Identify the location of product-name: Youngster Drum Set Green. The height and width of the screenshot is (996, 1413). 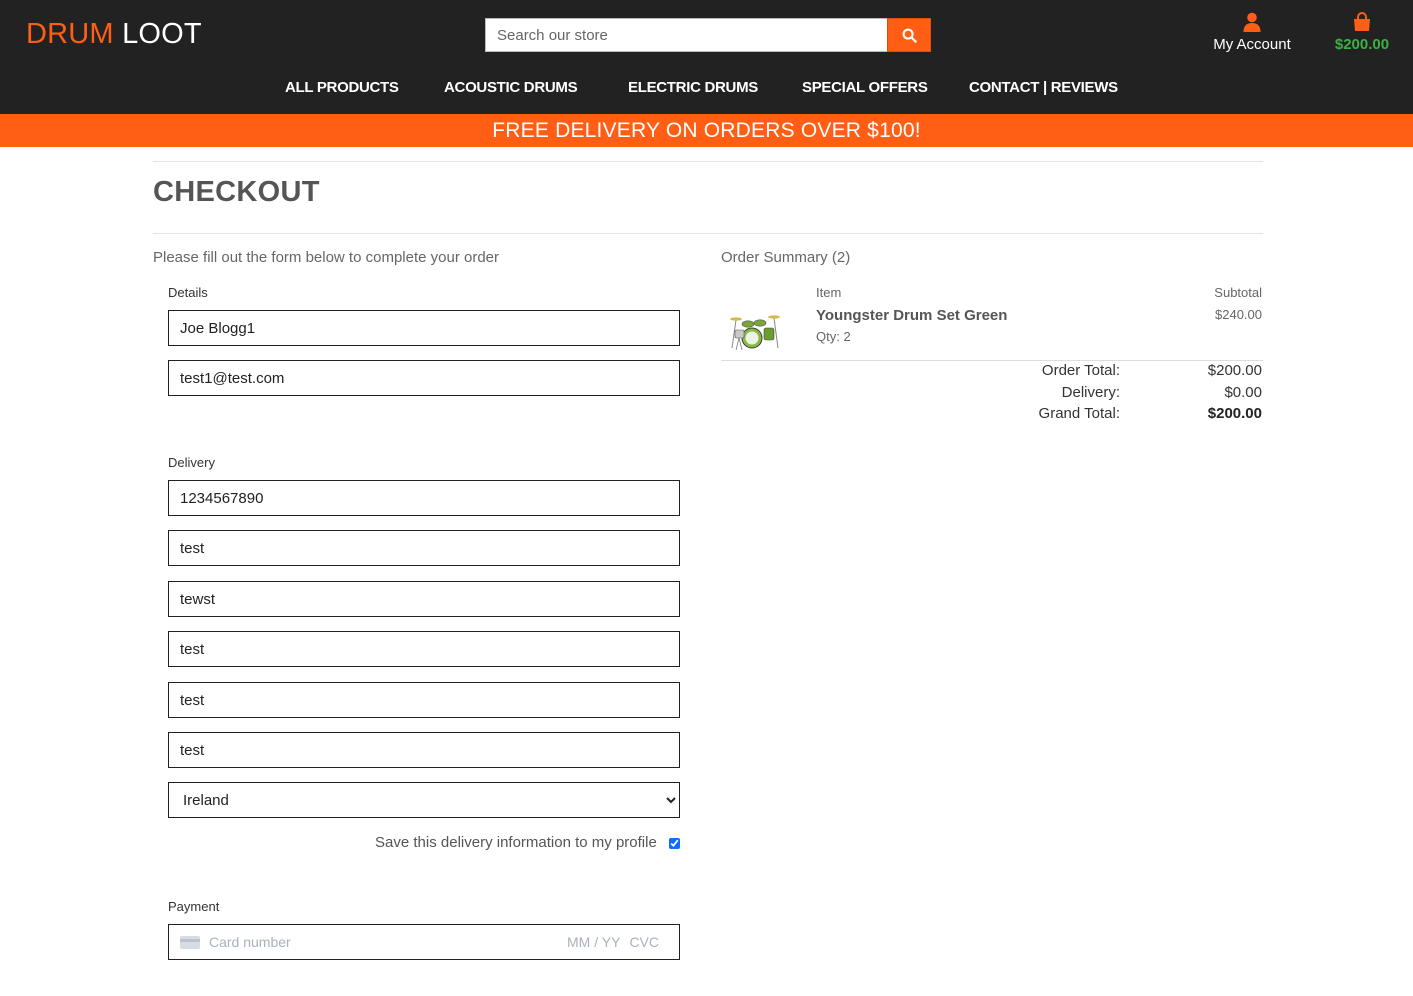
(911, 315).